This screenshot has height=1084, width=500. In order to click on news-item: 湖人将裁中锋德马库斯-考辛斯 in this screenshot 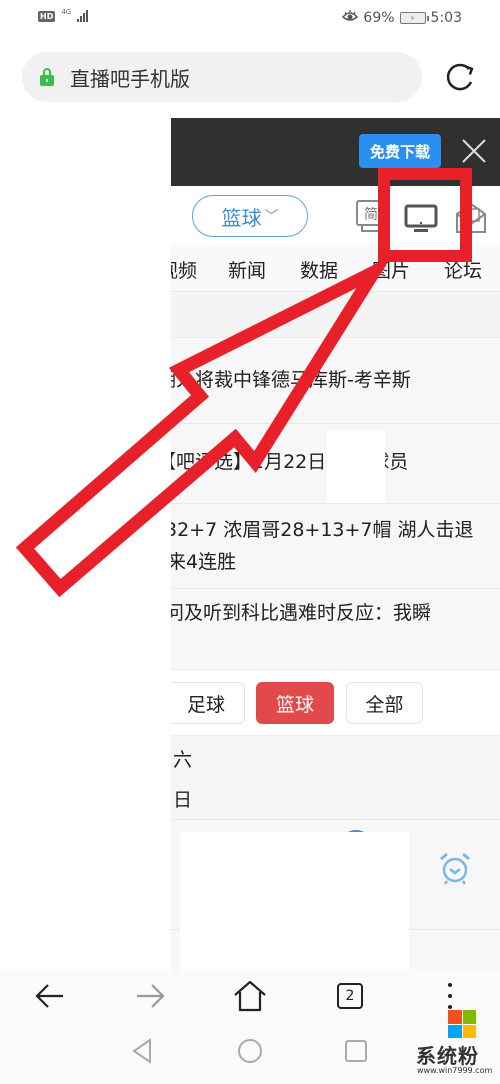, I will do `click(335, 381)`.